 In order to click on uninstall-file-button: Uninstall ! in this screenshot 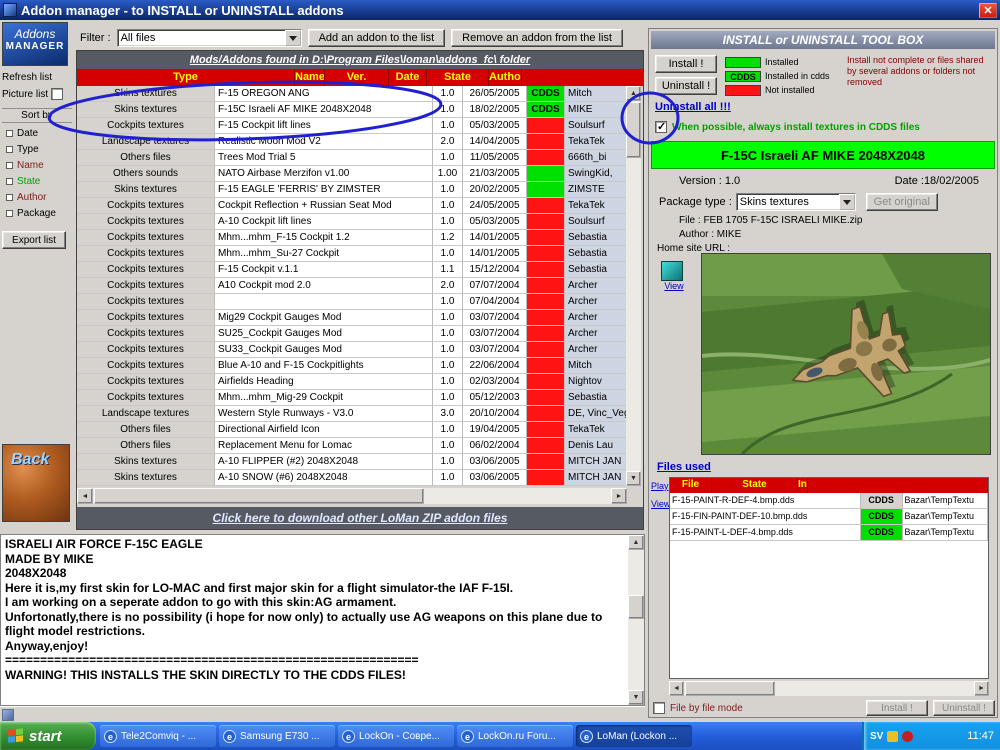, I will do `click(964, 708)`.